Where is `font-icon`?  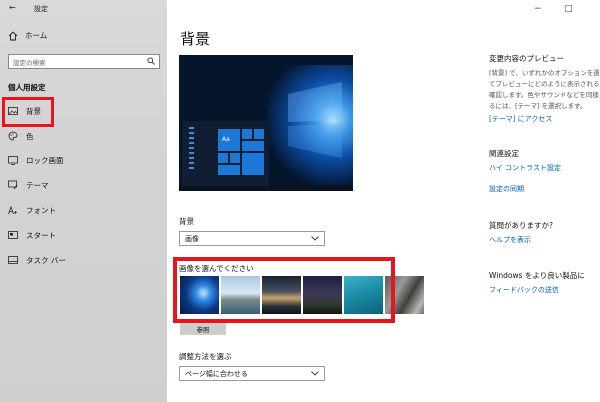
font-icon is located at coordinates (13, 210).